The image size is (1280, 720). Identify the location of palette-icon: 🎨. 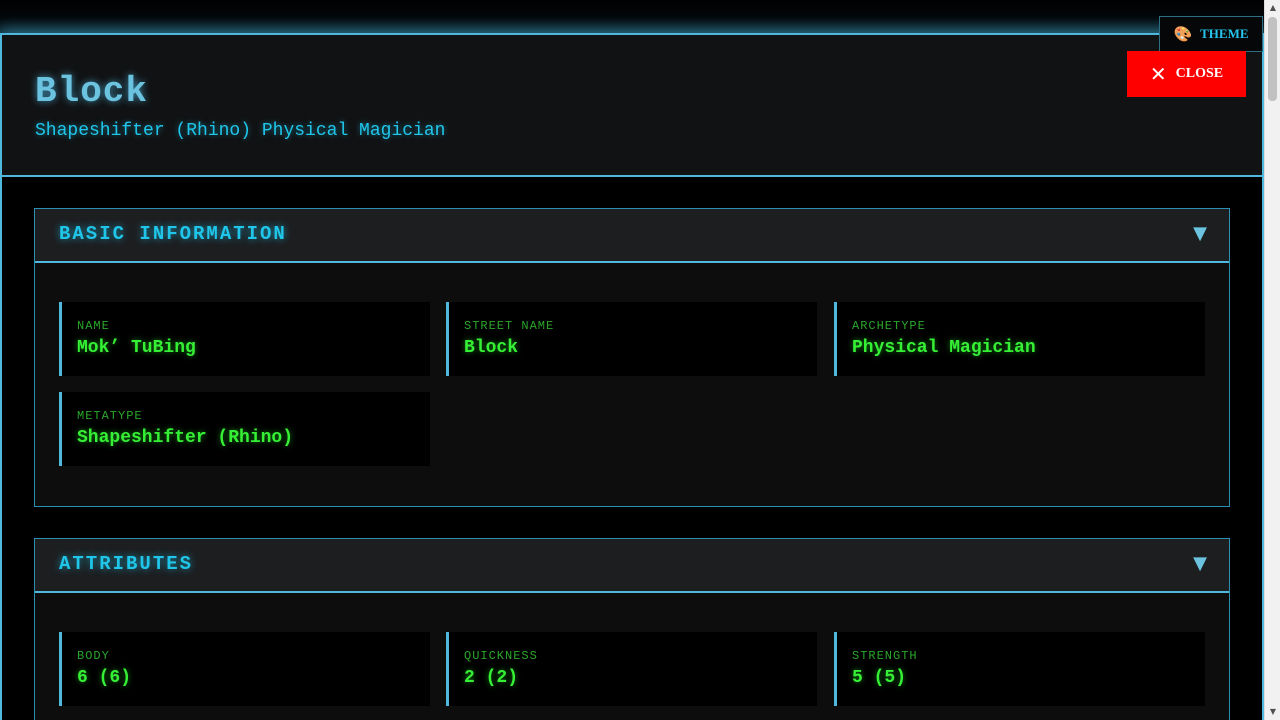
(1183, 34).